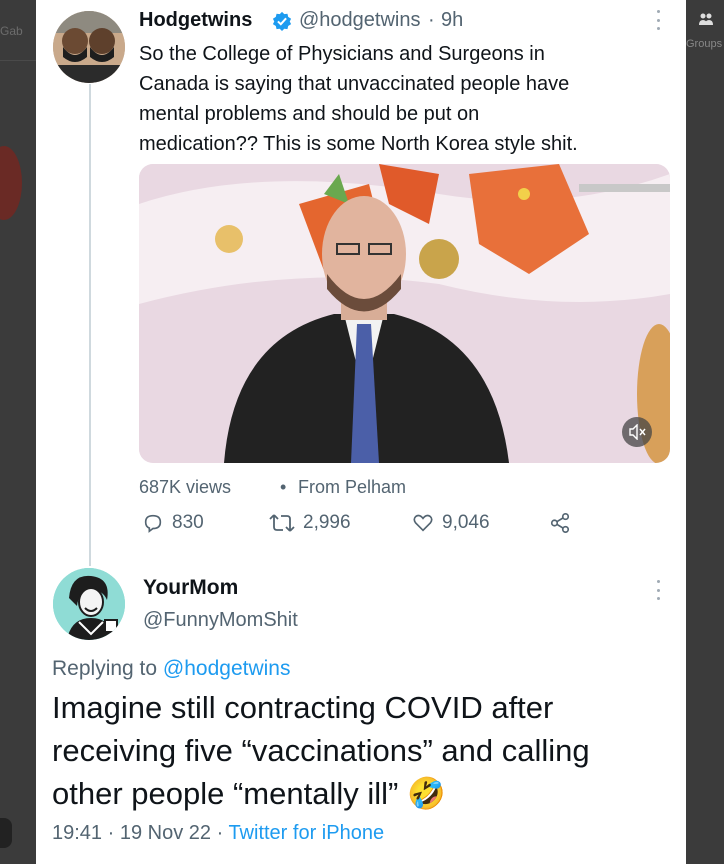 This screenshot has width=724, height=864. Describe the element at coordinates (306, 833) in the screenshot. I see `reply-source-link: Twitter for iPhone` at that location.